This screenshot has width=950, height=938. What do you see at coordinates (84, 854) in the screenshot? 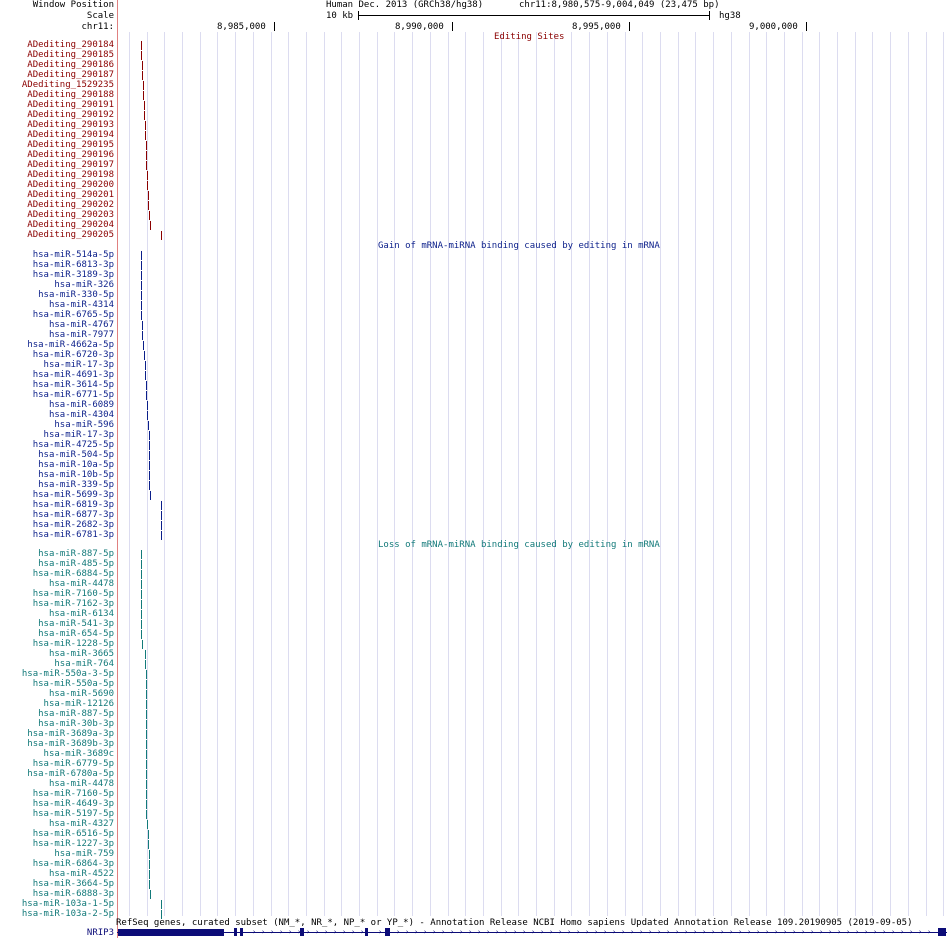
I see `loss-item-label: hsa-miR-759` at bounding box center [84, 854].